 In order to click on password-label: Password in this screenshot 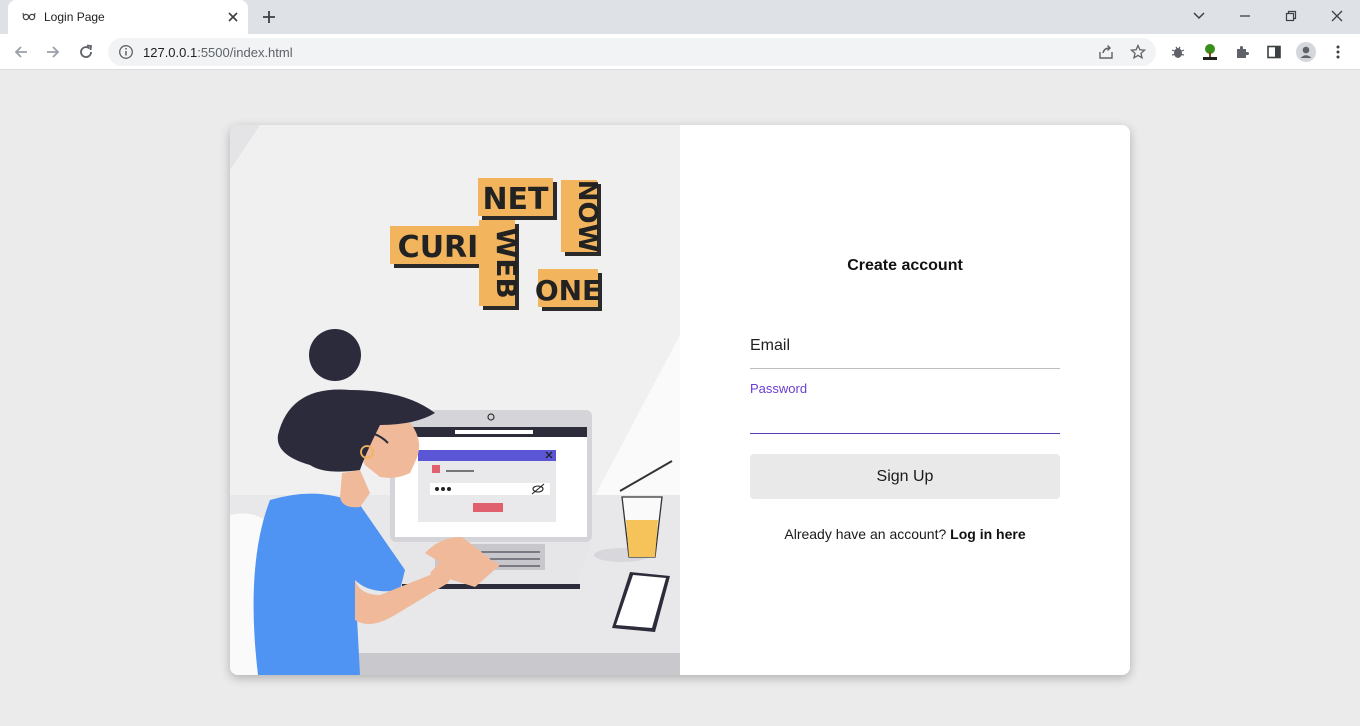, I will do `click(779, 388)`.